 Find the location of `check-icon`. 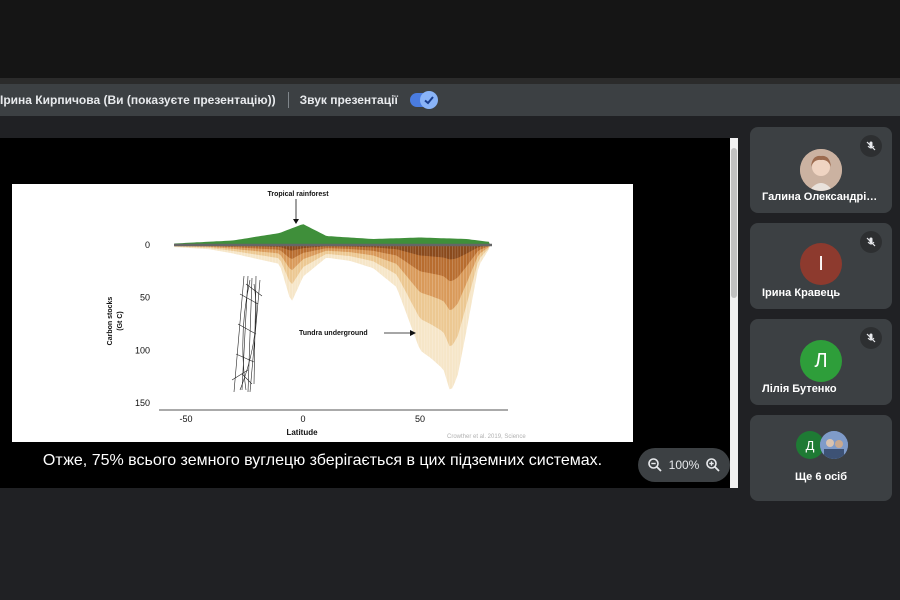

check-icon is located at coordinates (428, 100).